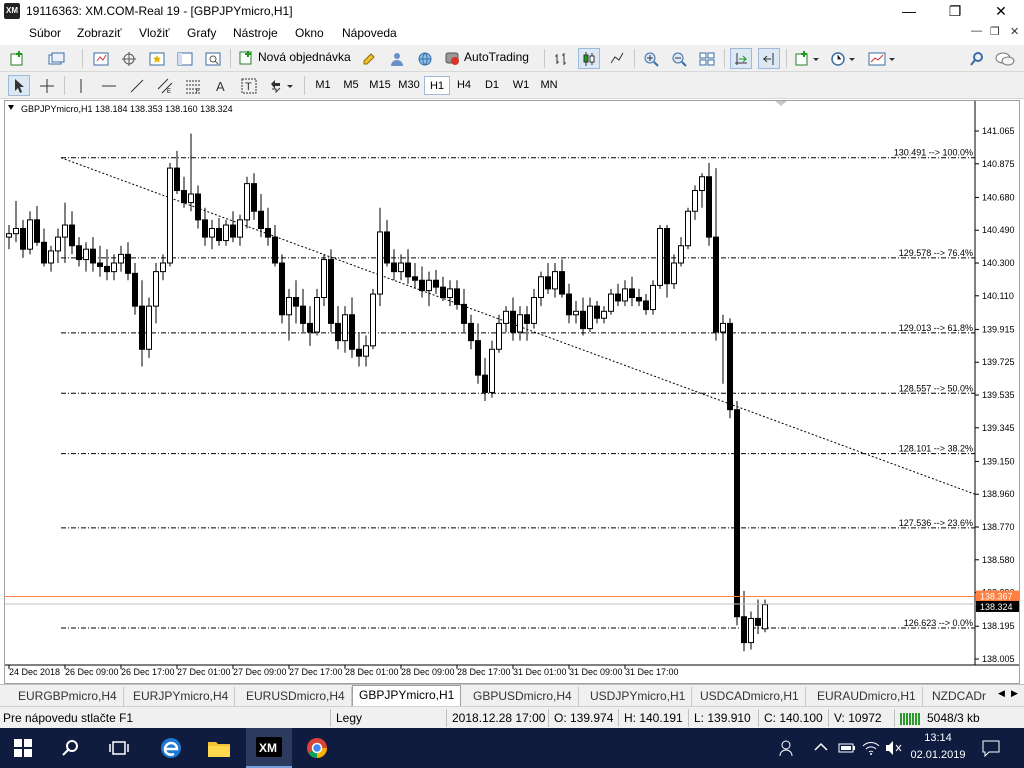  I want to click on mdi-close-button: ✕, so click(1014, 31).